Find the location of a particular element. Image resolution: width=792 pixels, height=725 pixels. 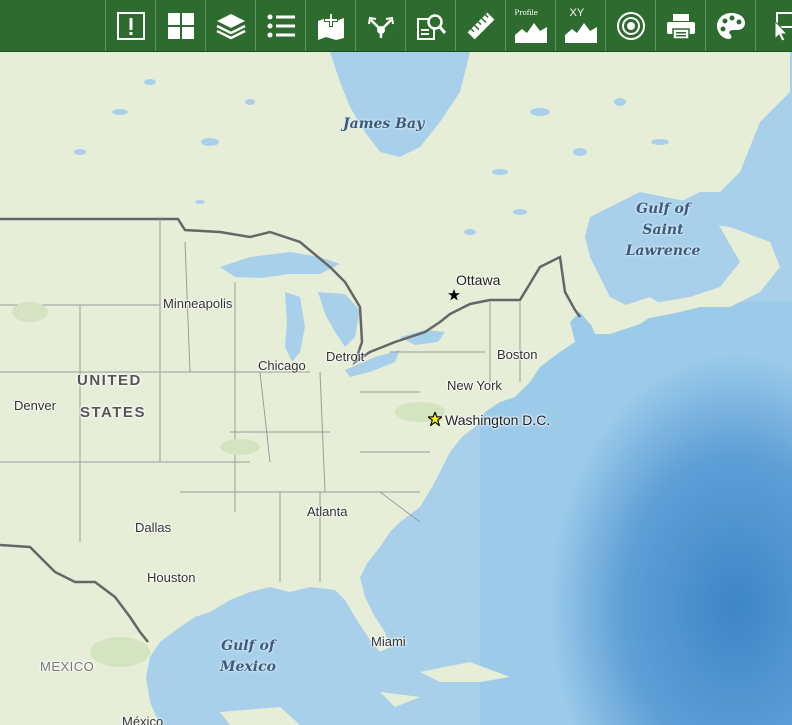

city-label-detroit: Detroit is located at coordinates (345, 356).